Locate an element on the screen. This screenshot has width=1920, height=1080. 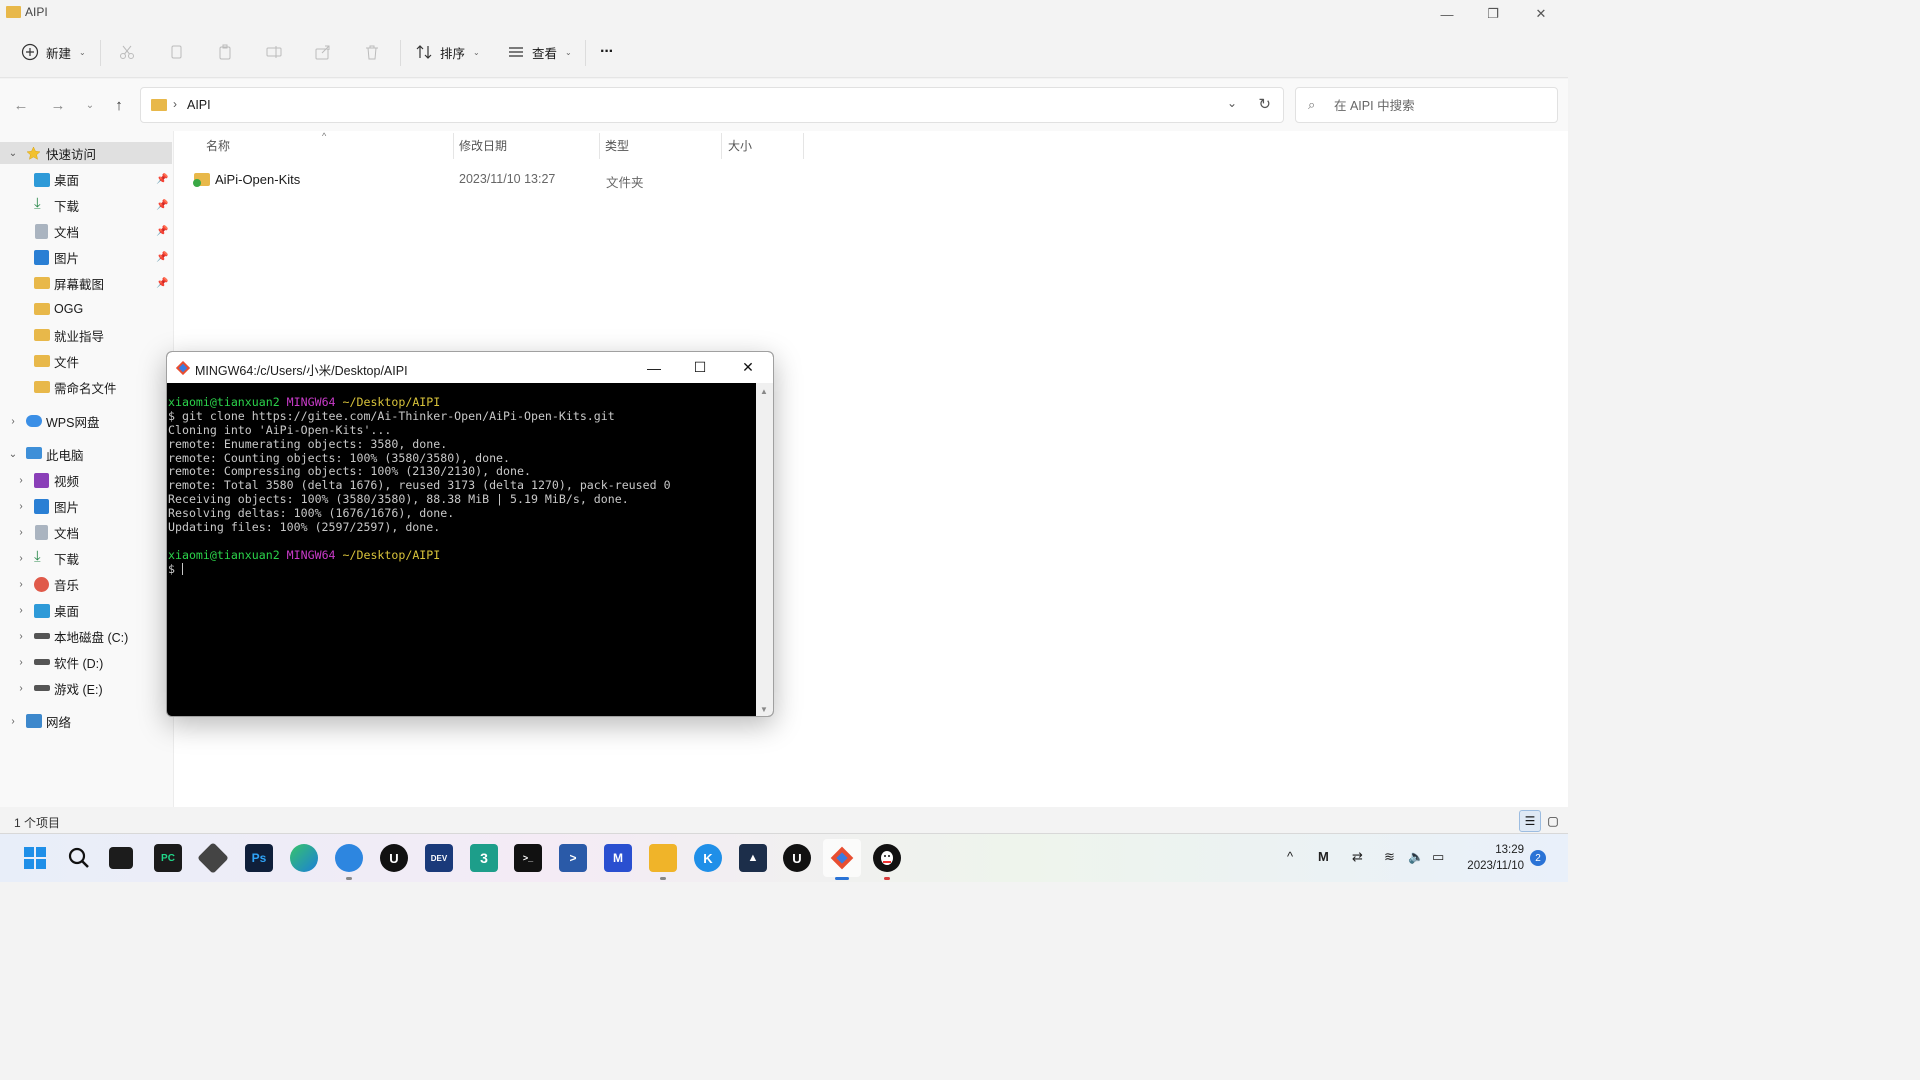
search-input is located at coordinates (1439, 106).